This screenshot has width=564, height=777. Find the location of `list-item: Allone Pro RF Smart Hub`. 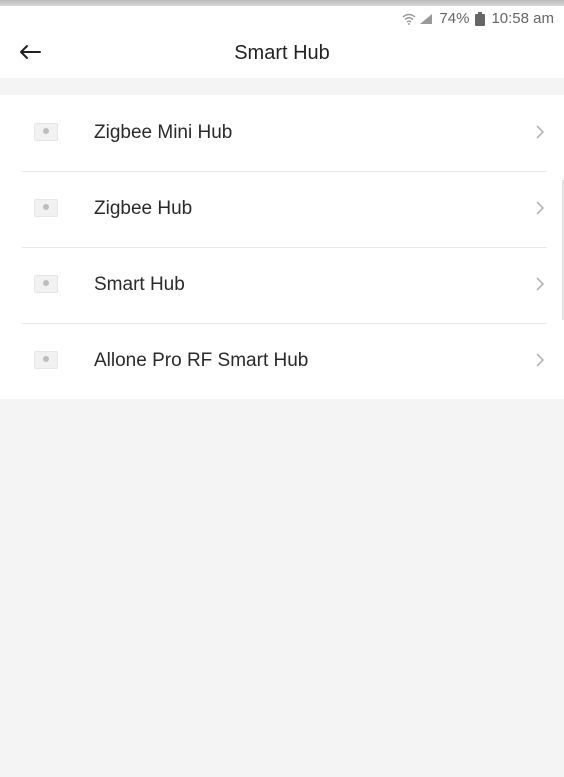

list-item: Allone Pro RF Smart Hub is located at coordinates (282, 361).